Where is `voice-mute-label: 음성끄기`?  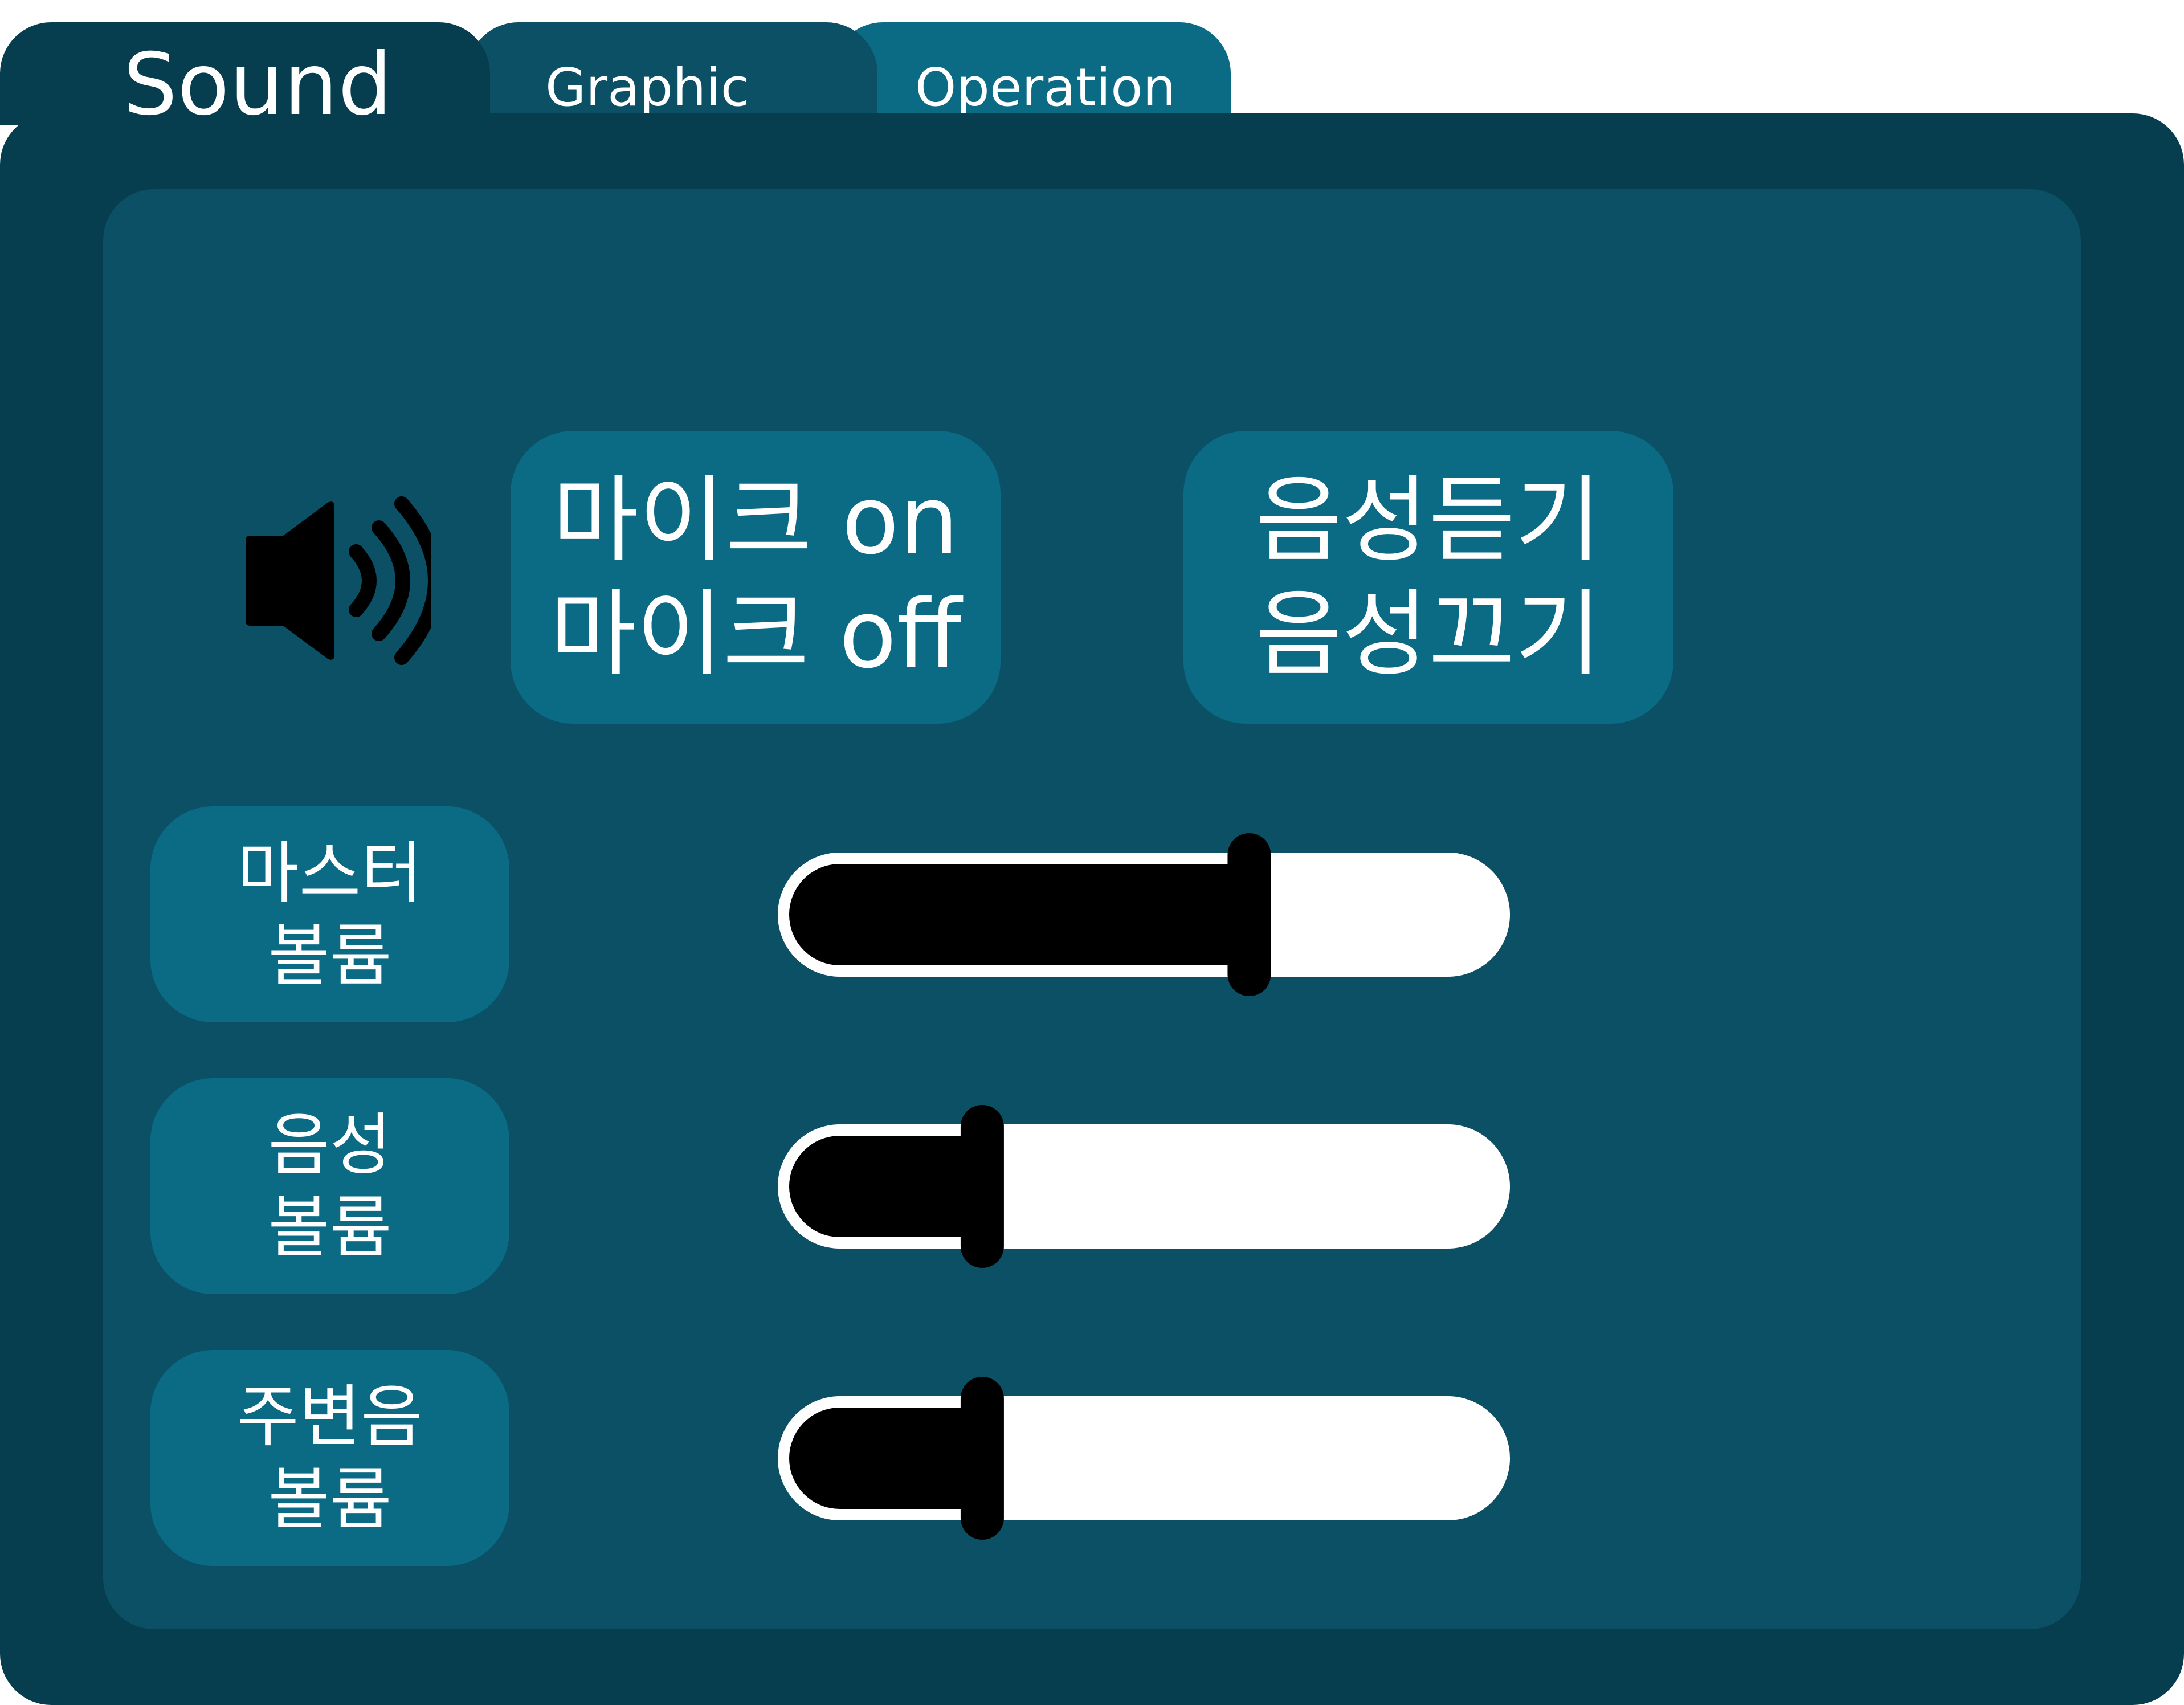
voice-mute-label: 음성끄기 is located at coordinates (1428, 634).